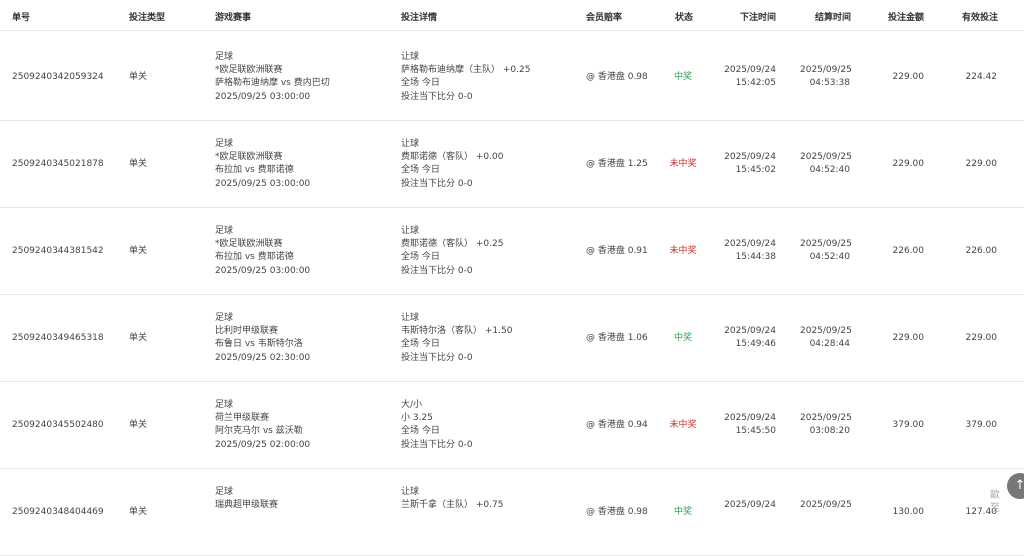  Describe the element at coordinates (452, 244) in the screenshot. I see `bet-detail-selection: 费耶诺德（客队） +0.25` at that location.